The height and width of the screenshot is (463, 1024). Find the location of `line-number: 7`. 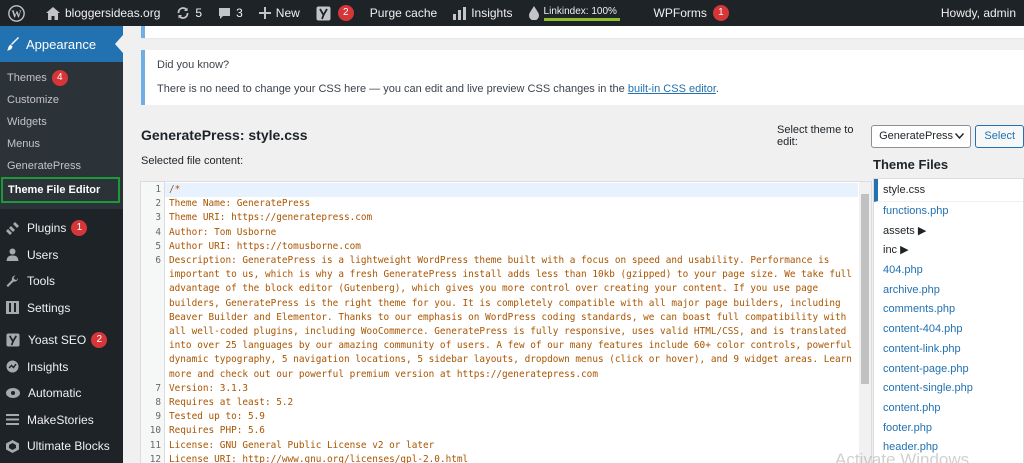

line-number: 7 is located at coordinates (158, 388).